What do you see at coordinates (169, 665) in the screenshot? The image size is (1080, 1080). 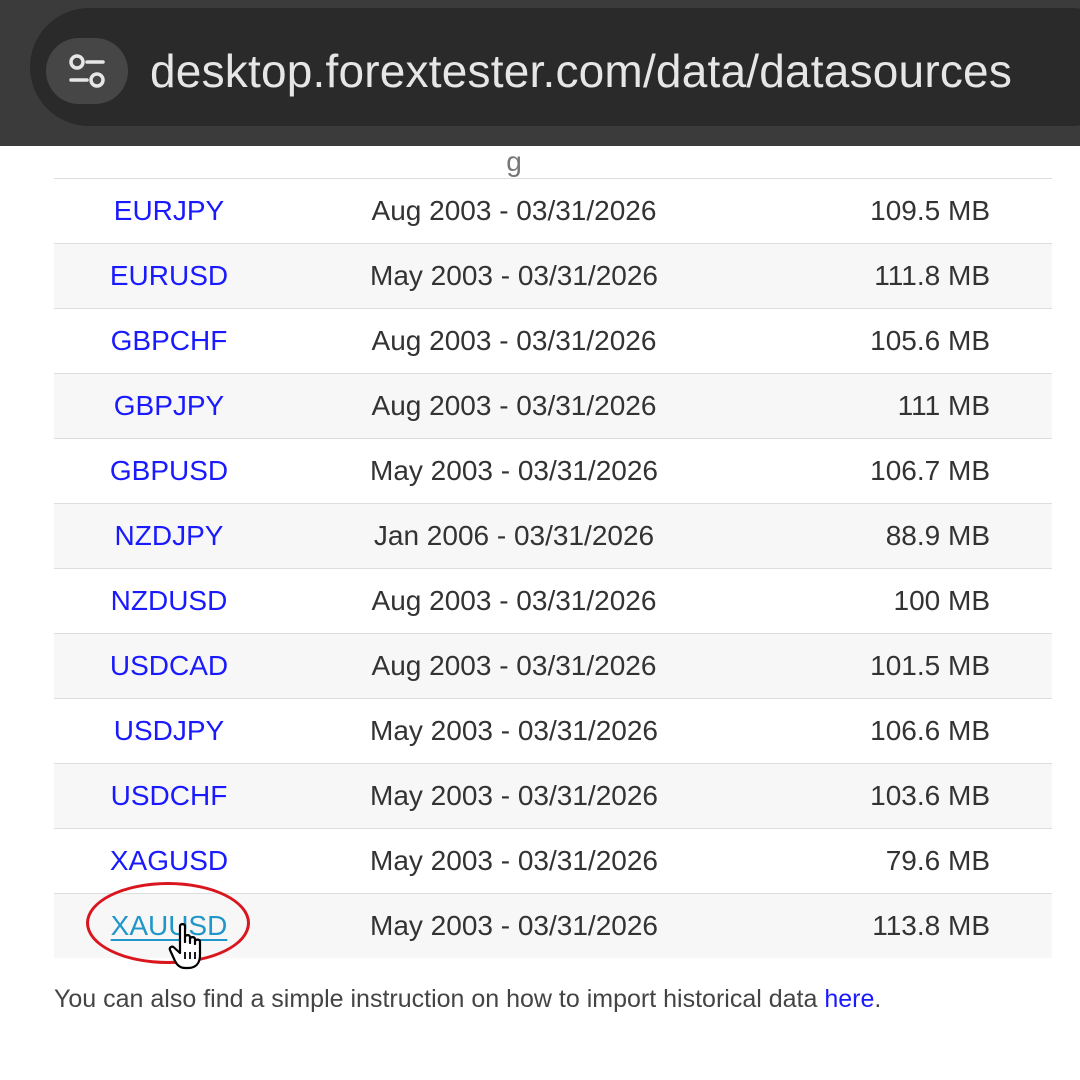 I see `symbol-download-link: USDCAD` at bounding box center [169, 665].